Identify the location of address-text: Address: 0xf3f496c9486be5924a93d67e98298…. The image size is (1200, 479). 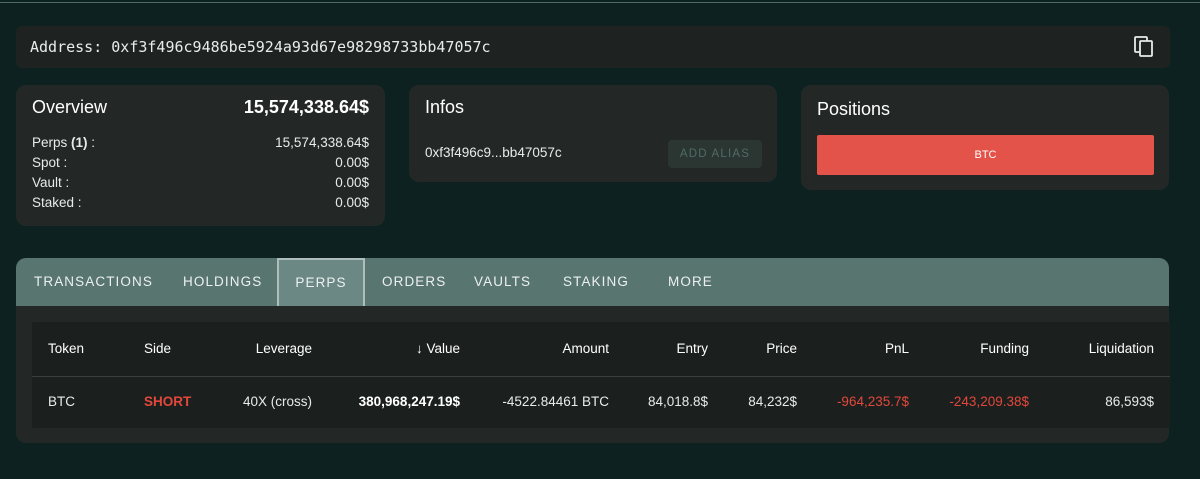
(260, 47).